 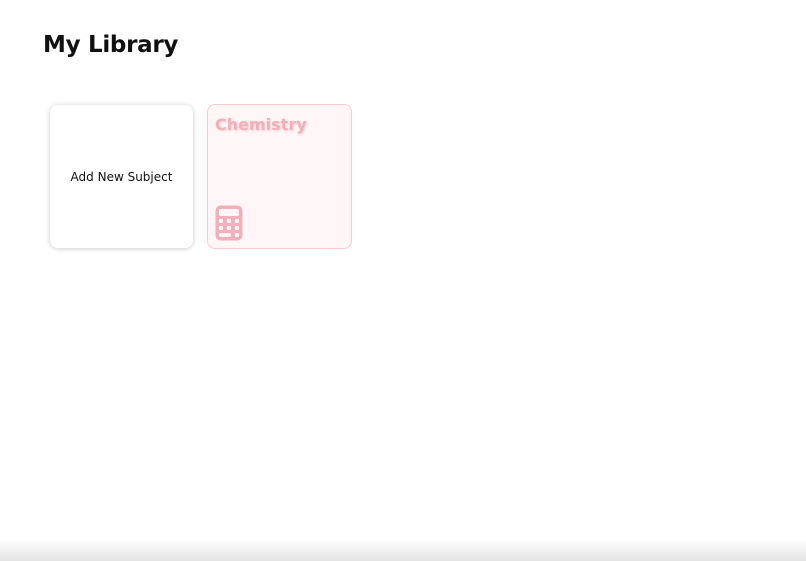 I want to click on bottom-edge-shadow, so click(x=403, y=550).